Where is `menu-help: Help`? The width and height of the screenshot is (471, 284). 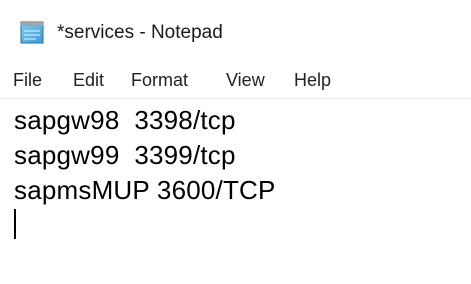
menu-help: Help is located at coordinates (312, 80).